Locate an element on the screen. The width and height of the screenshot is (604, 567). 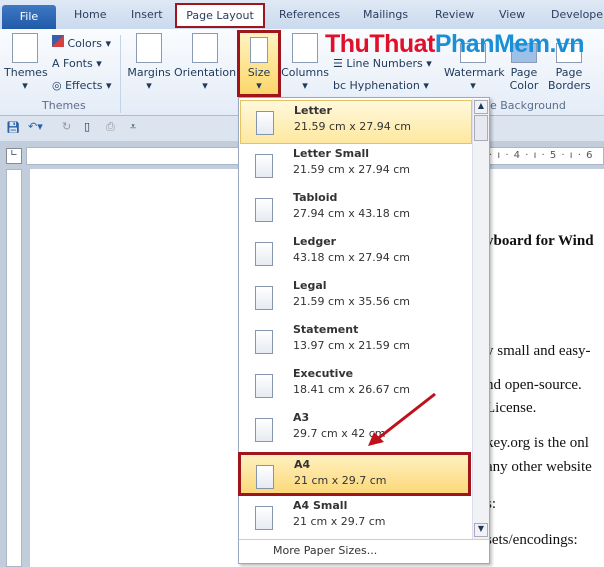
size-icon is located at coordinates (259, 50).